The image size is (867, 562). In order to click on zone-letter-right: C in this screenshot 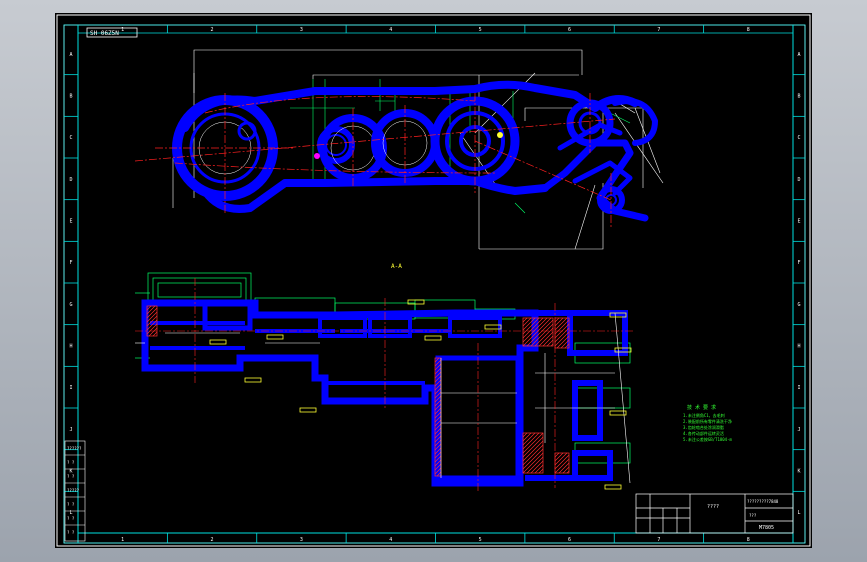, I will do `click(798, 138)`.